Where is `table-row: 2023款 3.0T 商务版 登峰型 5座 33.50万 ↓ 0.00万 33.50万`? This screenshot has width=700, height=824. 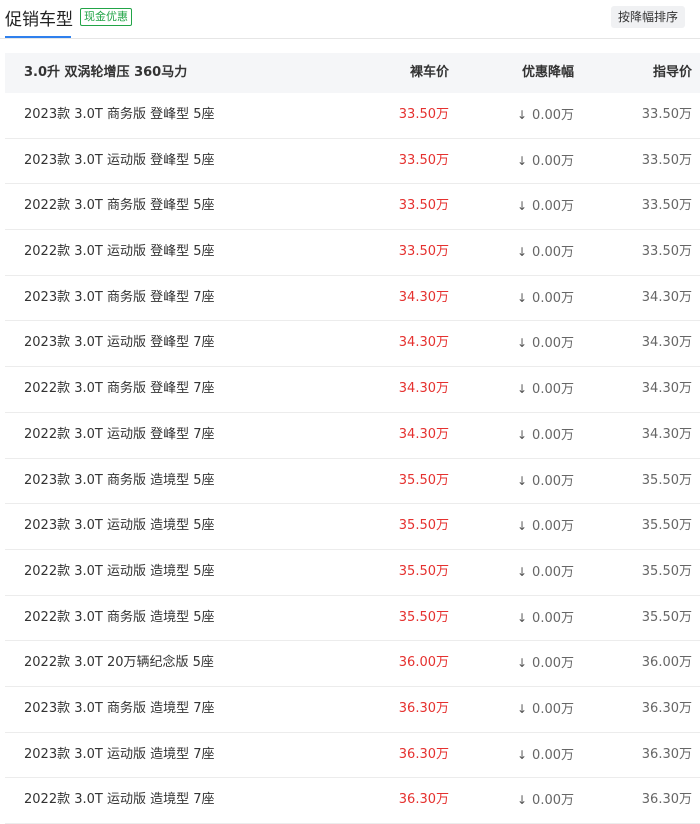
table-row: 2023款 3.0T 商务版 登峰型 5座 33.50万 ↓ 0.00万 33.50万 is located at coordinates (352, 116).